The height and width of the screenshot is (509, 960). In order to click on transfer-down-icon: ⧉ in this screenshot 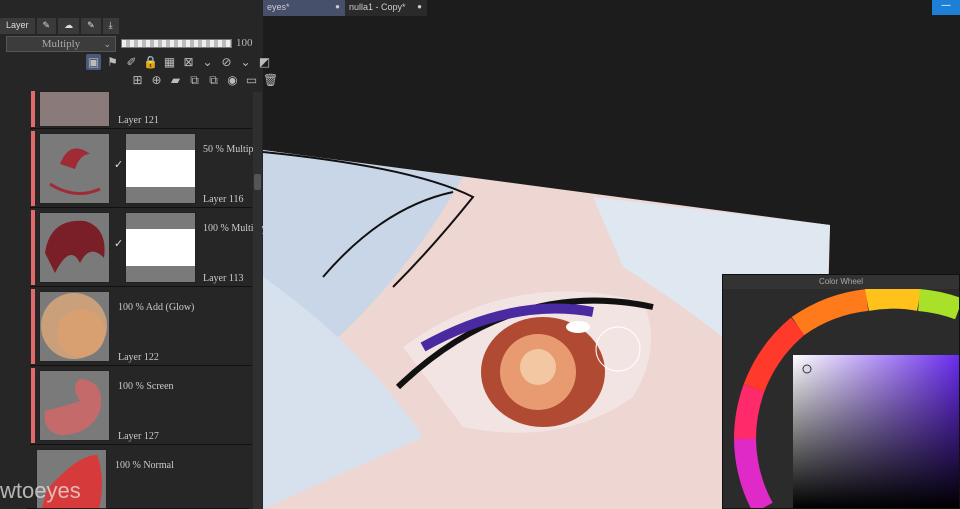, I will do `click(194, 80)`.